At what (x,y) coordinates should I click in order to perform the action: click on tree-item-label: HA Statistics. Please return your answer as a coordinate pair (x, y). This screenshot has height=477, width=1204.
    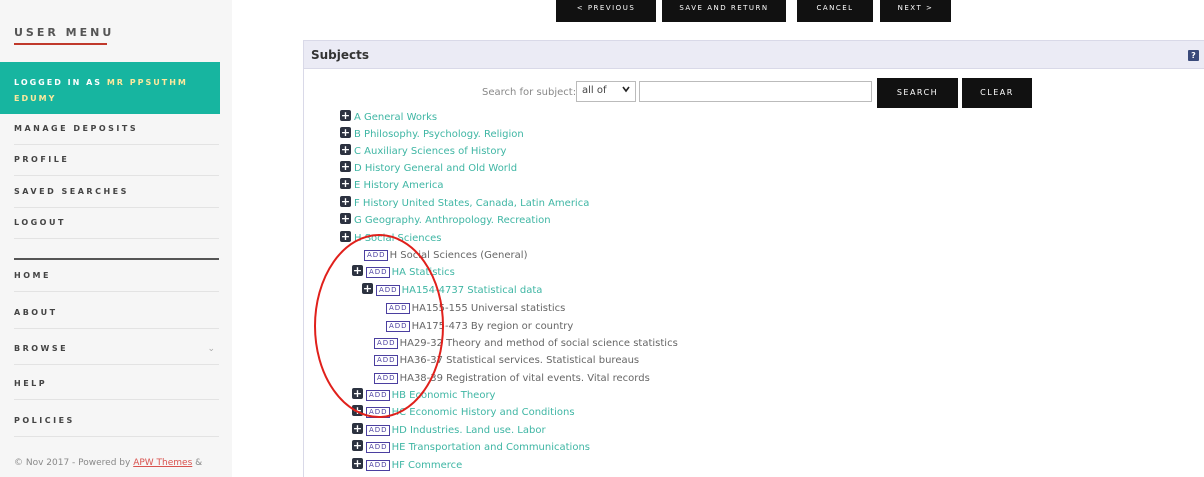
    Looking at the image, I should click on (423, 272).